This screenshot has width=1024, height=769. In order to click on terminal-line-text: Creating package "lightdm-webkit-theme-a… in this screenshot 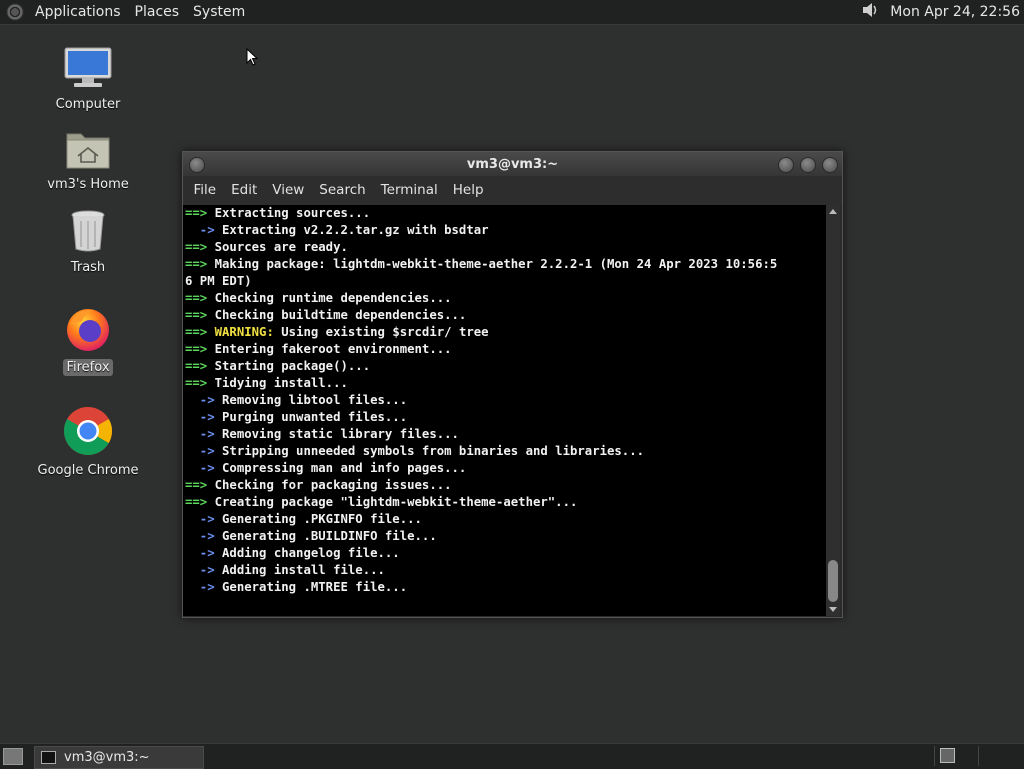, I will do `click(392, 502)`.